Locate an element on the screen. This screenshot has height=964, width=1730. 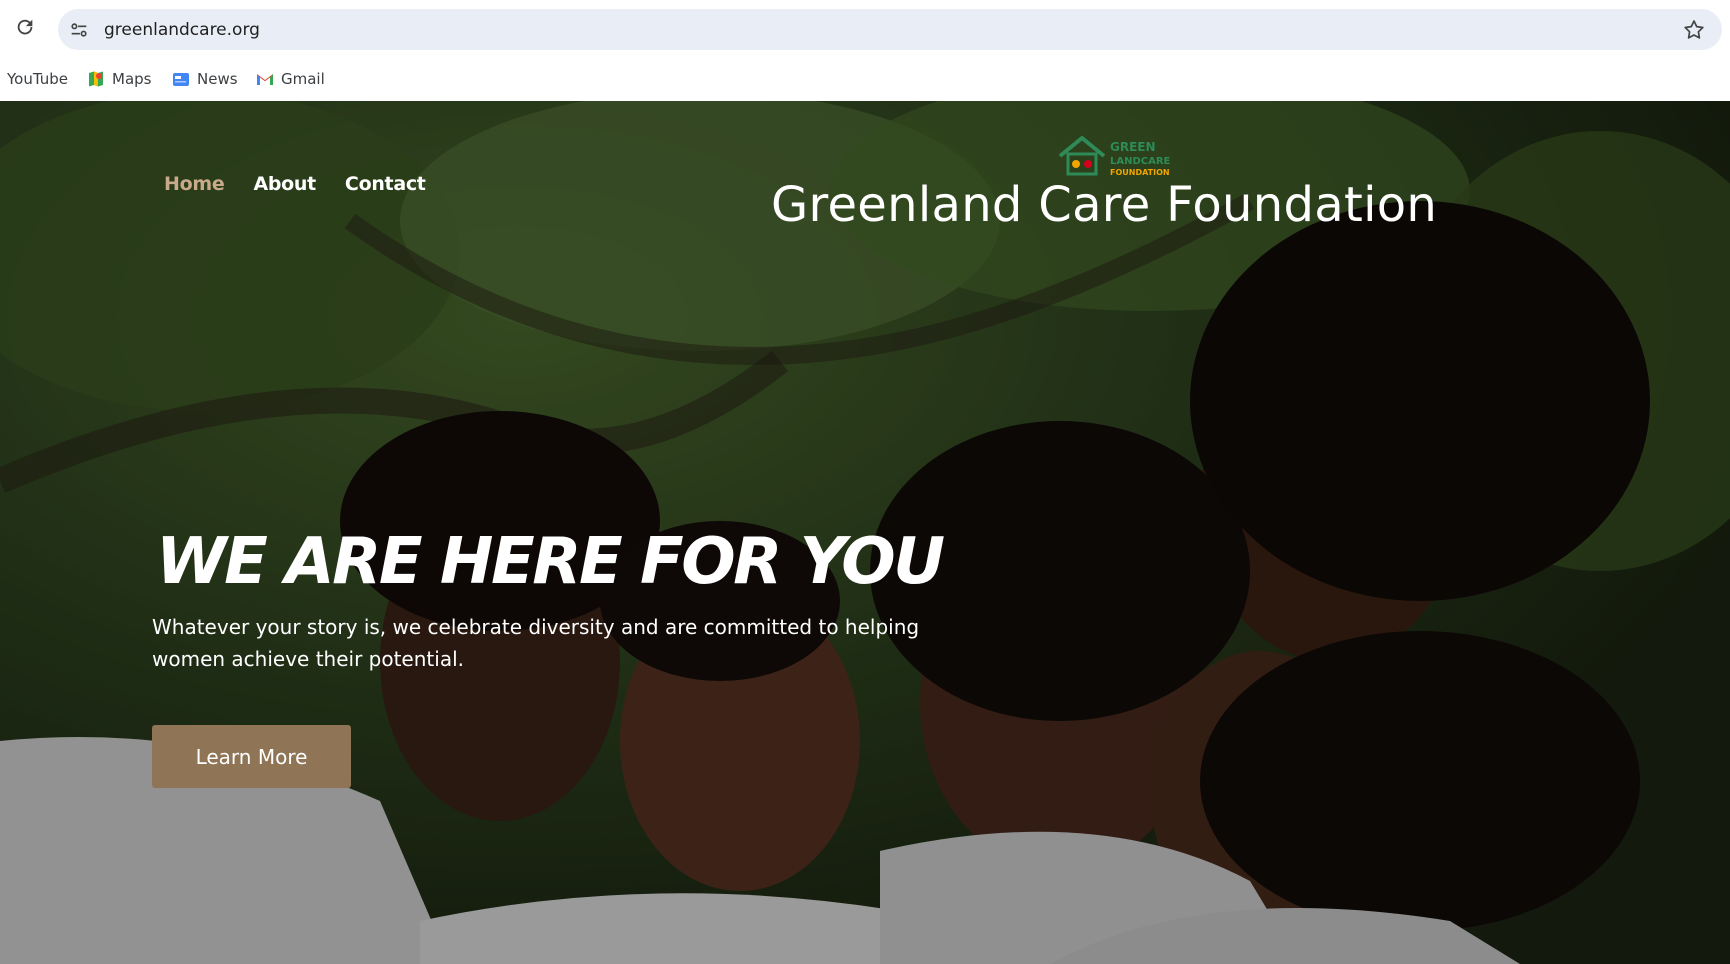
bookmark-label: Maps is located at coordinates (132, 79).